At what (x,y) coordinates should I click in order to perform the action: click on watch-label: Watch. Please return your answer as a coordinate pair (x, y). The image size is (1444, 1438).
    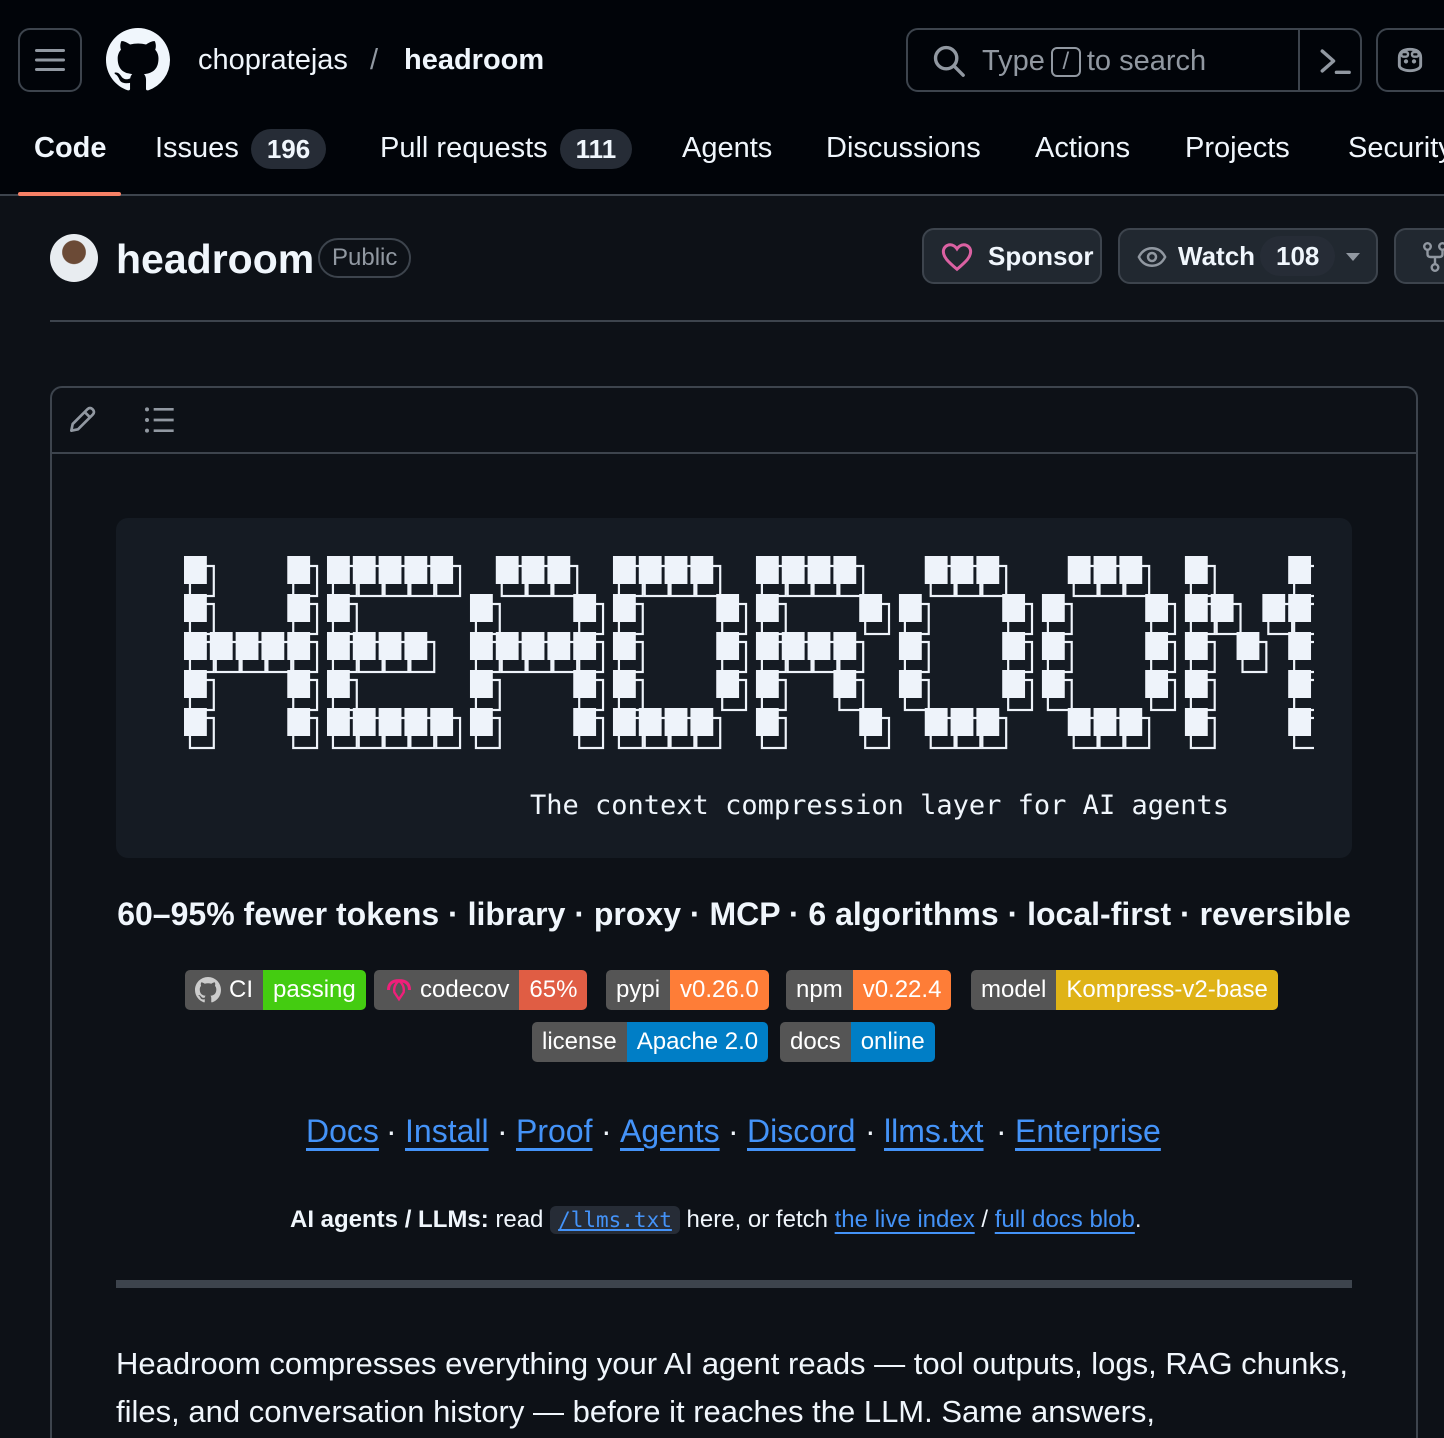
    Looking at the image, I should click on (1217, 256).